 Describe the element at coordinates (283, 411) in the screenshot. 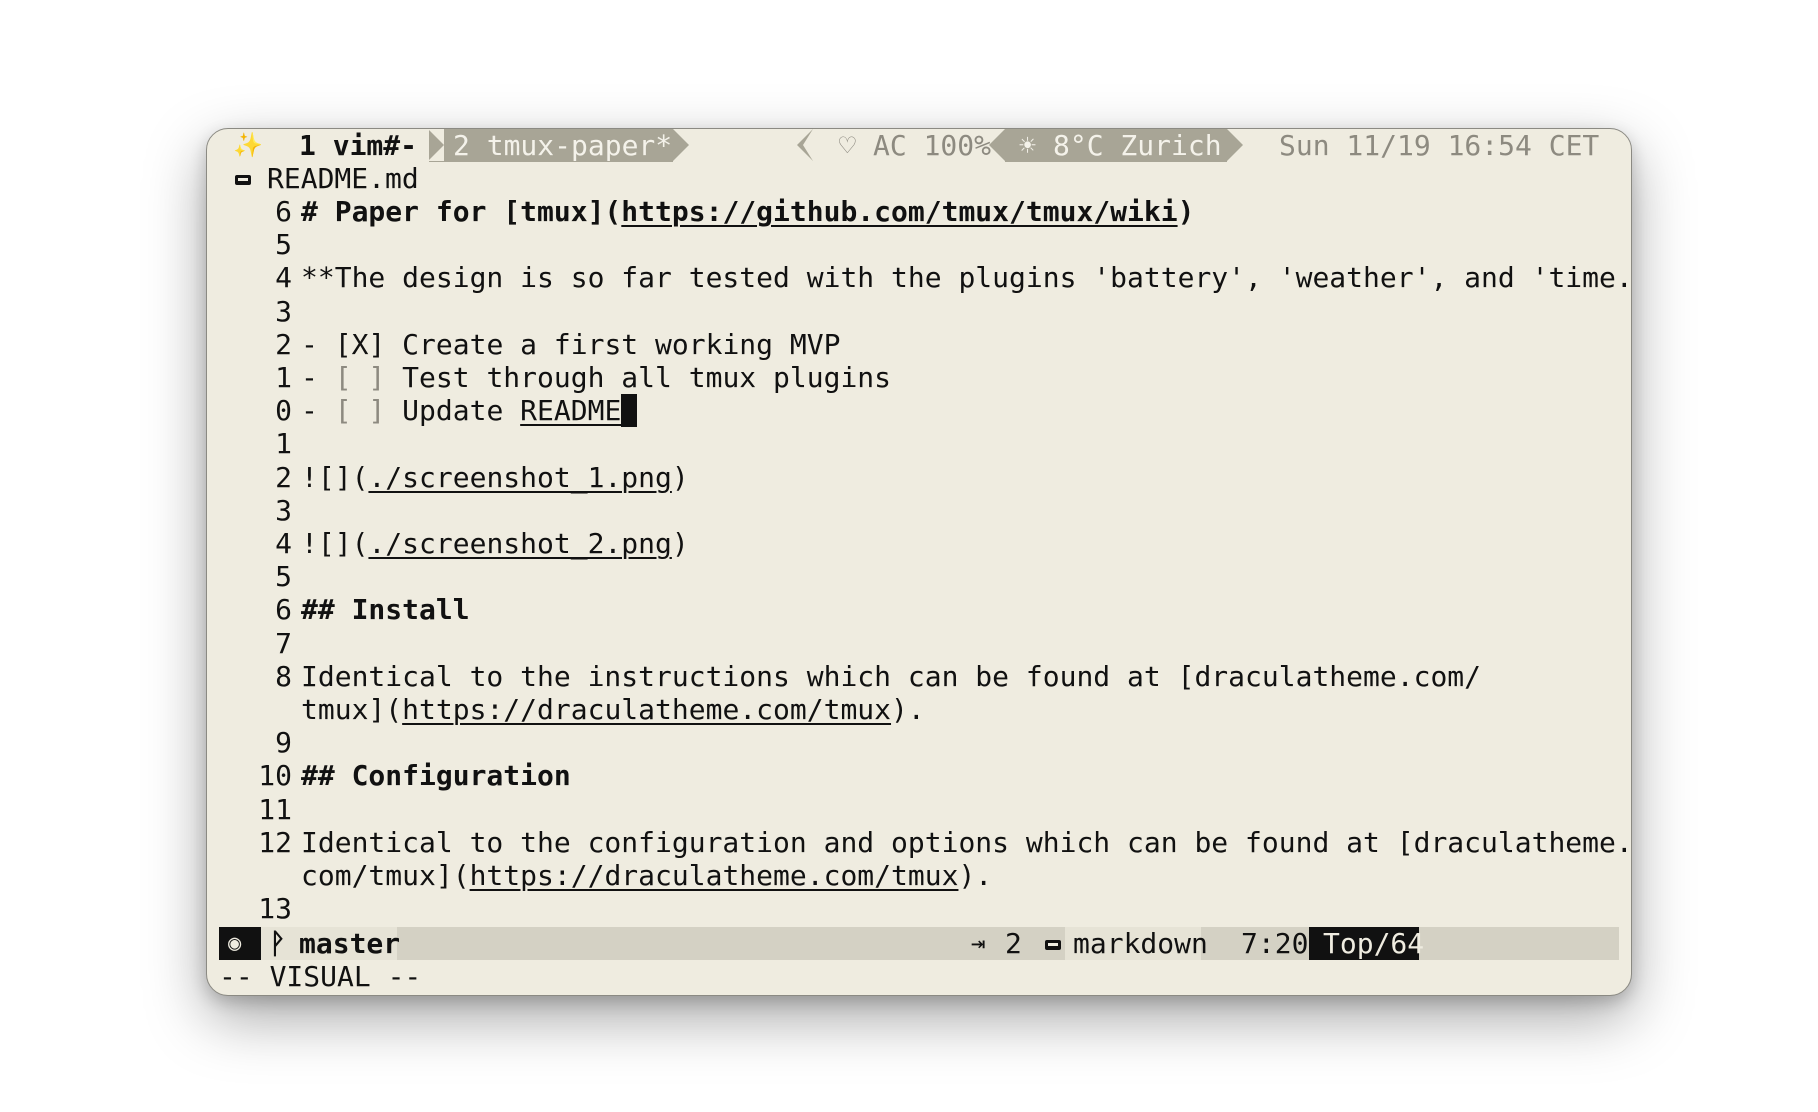

I see `line-number: 0` at that location.